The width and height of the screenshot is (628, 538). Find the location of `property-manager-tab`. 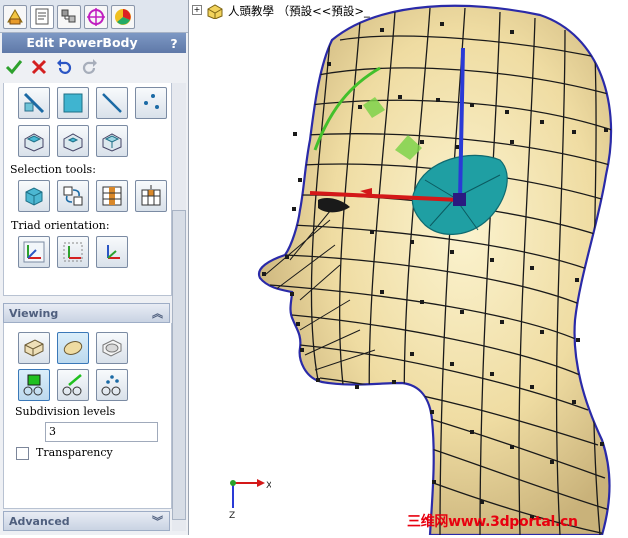

property-manager-tab is located at coordinates (42, 17).